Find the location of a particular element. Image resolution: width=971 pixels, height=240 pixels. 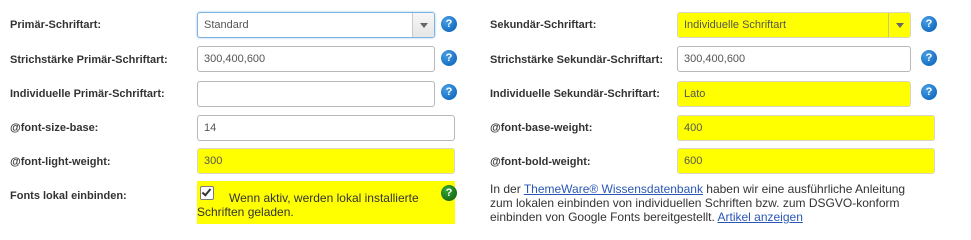

custom-secondary-font-label: Individuelle Sekundär-Schriftart: is located at coordinates (575, 94).